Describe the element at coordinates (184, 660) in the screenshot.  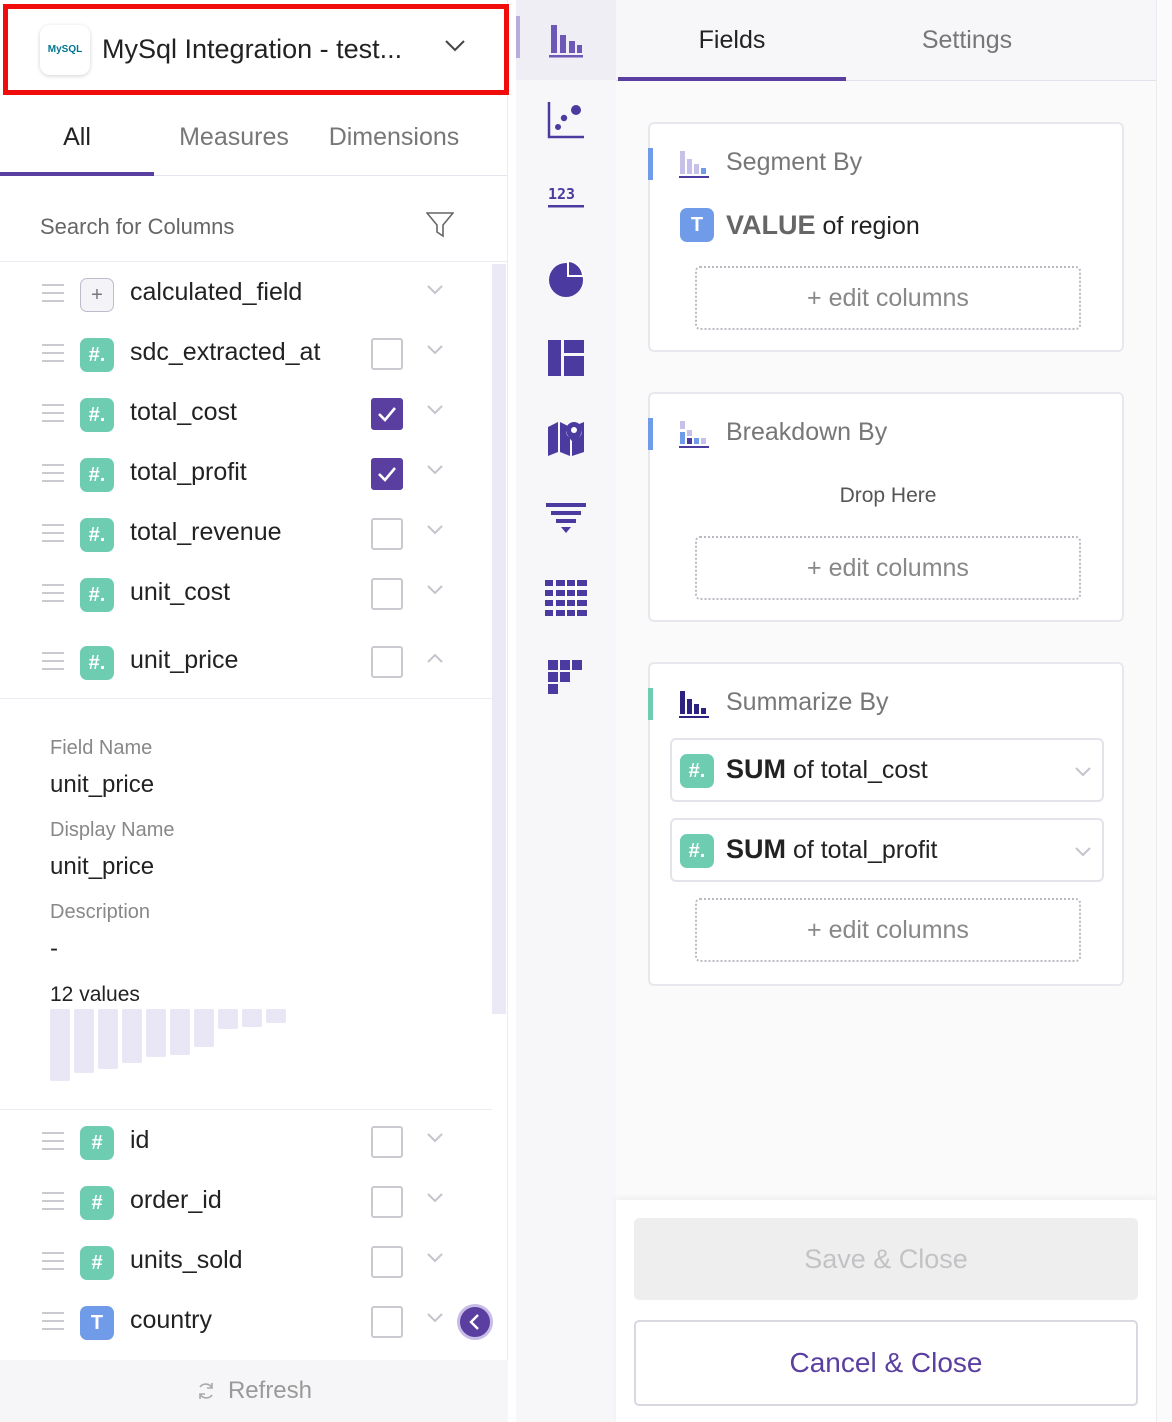
I see `column-name: unit_price` at that location.